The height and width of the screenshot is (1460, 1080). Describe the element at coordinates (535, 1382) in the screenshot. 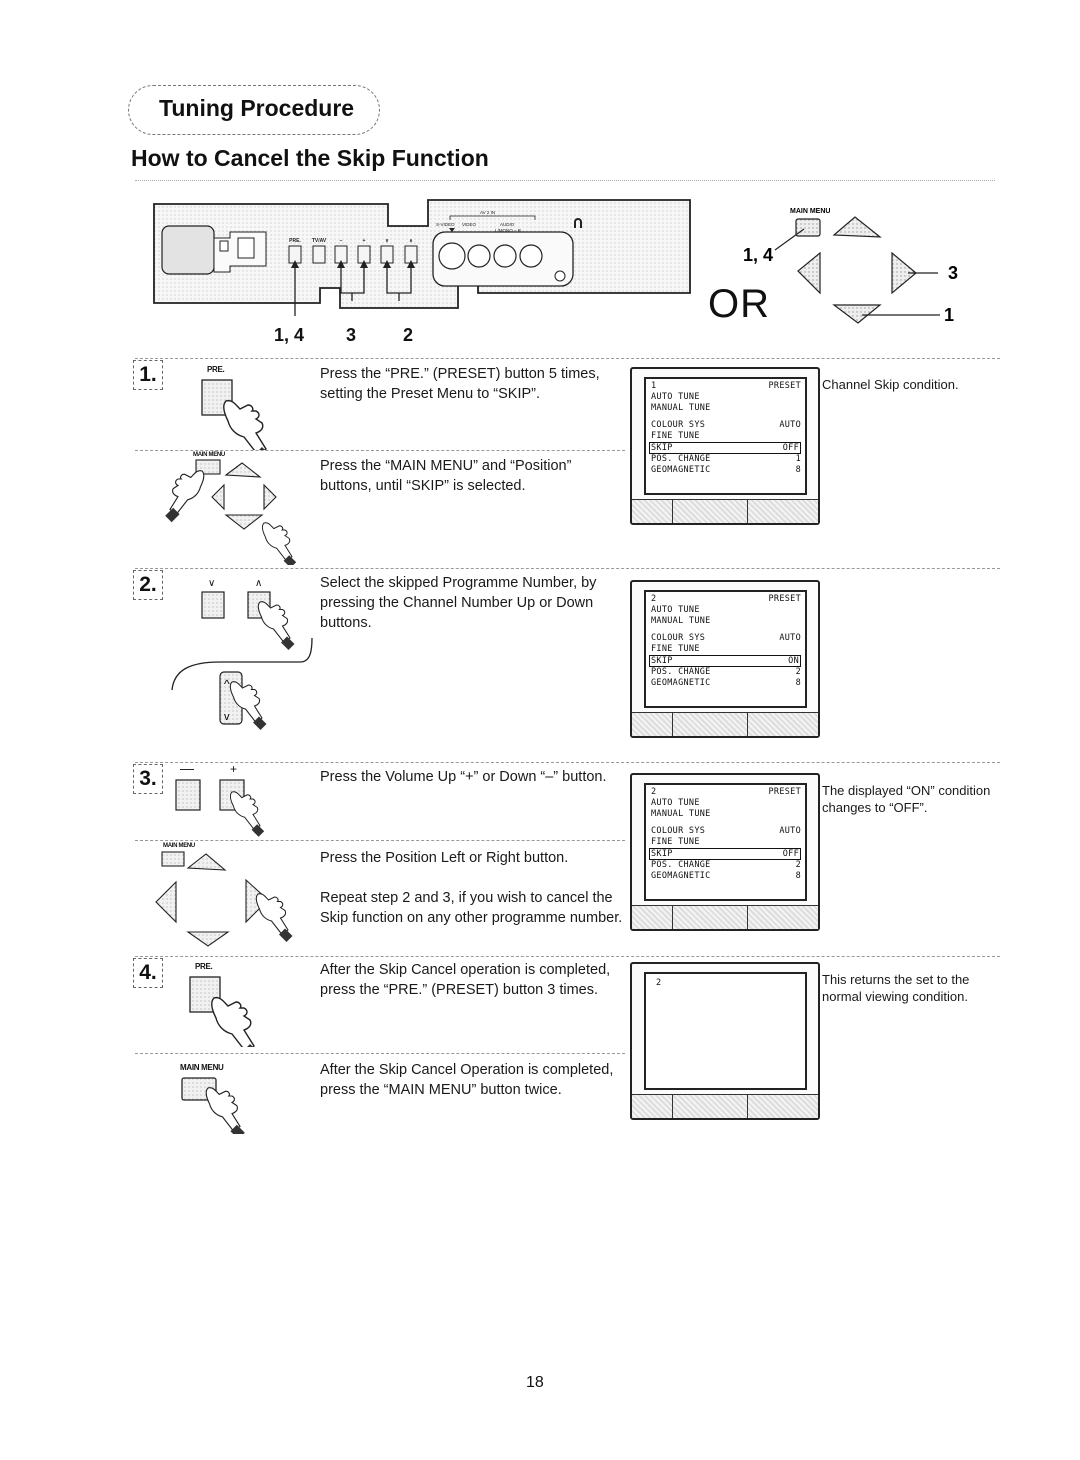

I see `page-number: 18` at that location.